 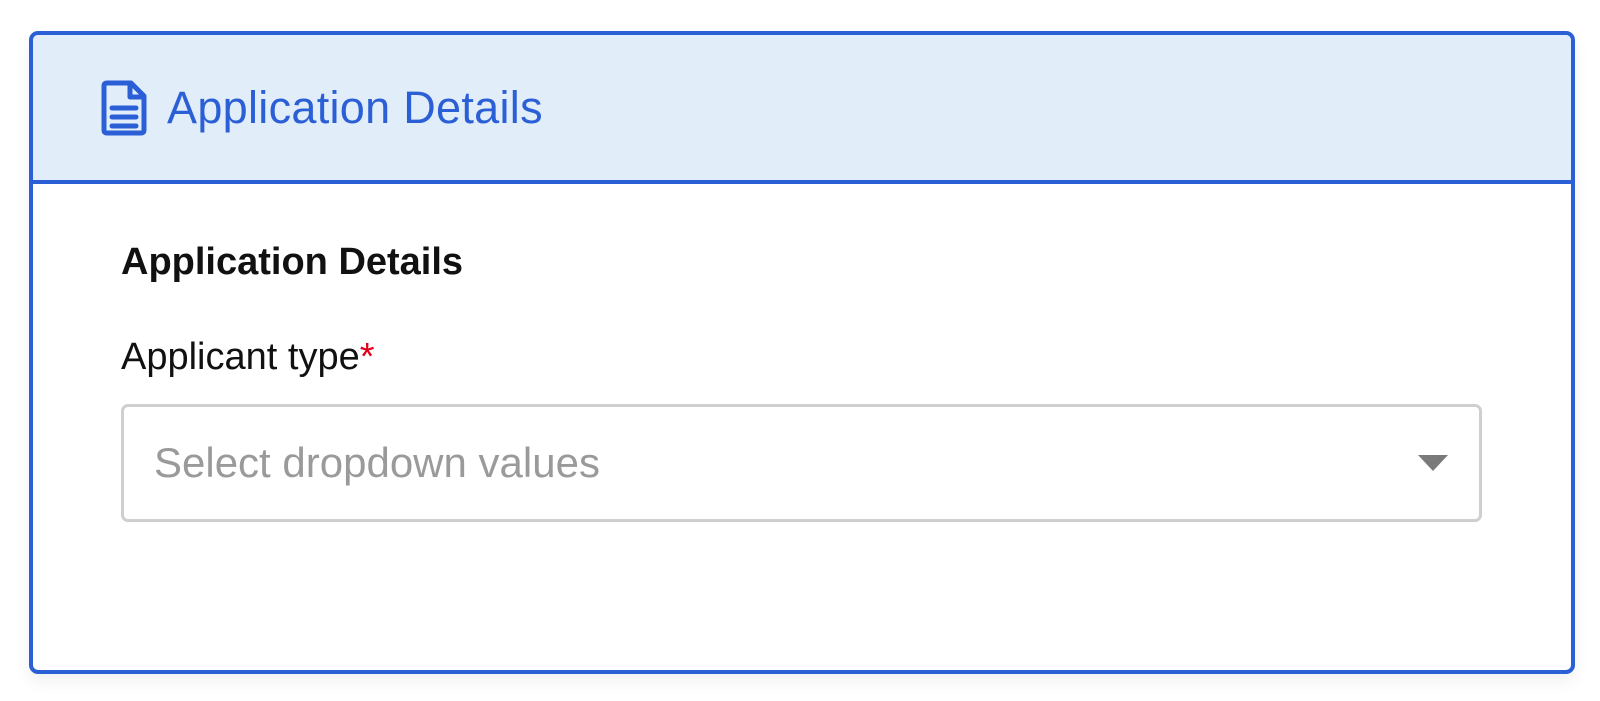 What do you see at coordinates (355, 107) in the screenshot?
I see `card-header-title: Application Details` at bounding box center [355, 107].